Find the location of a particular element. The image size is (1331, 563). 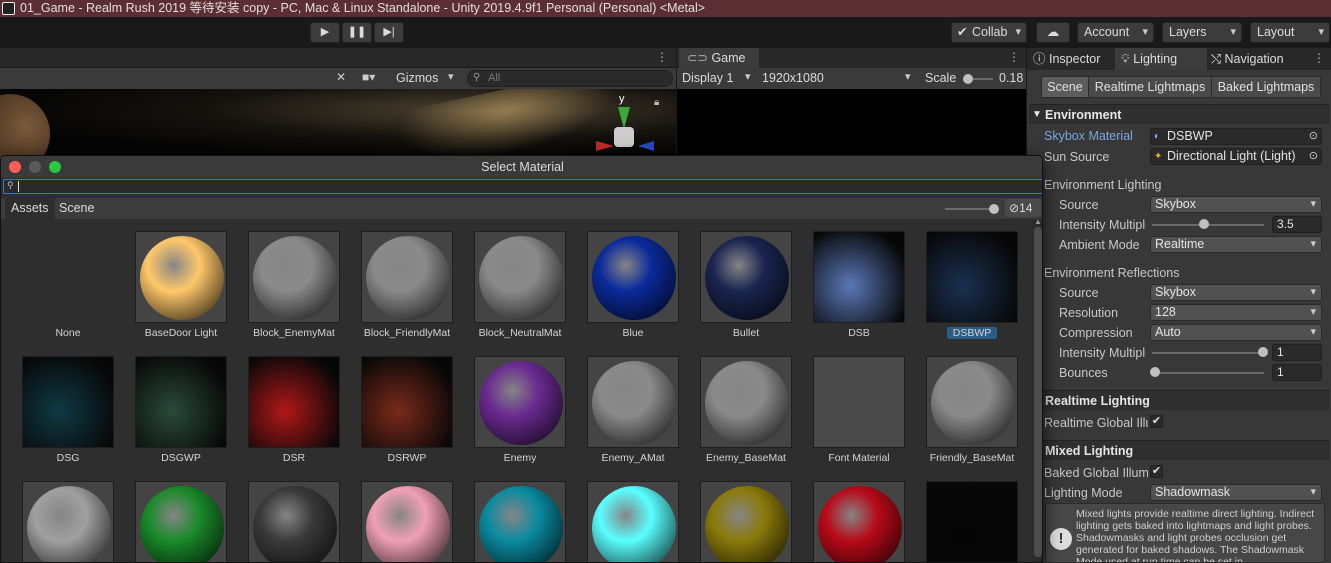

bounces-thumb is located at coordinates (1155, 372).